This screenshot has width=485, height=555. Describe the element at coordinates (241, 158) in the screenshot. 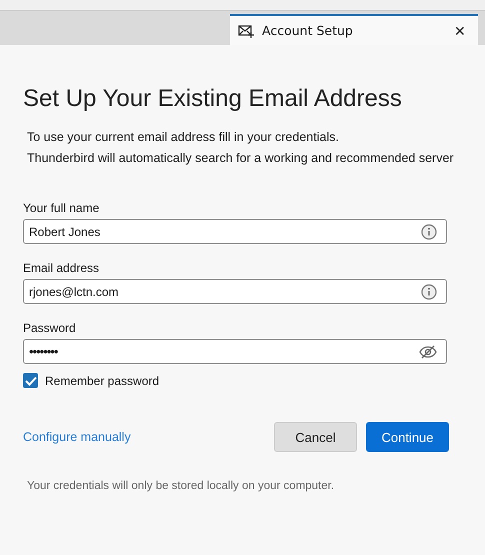

I see `intro-text: Thunderbird will automatically search for a working and recommended server` at that location.